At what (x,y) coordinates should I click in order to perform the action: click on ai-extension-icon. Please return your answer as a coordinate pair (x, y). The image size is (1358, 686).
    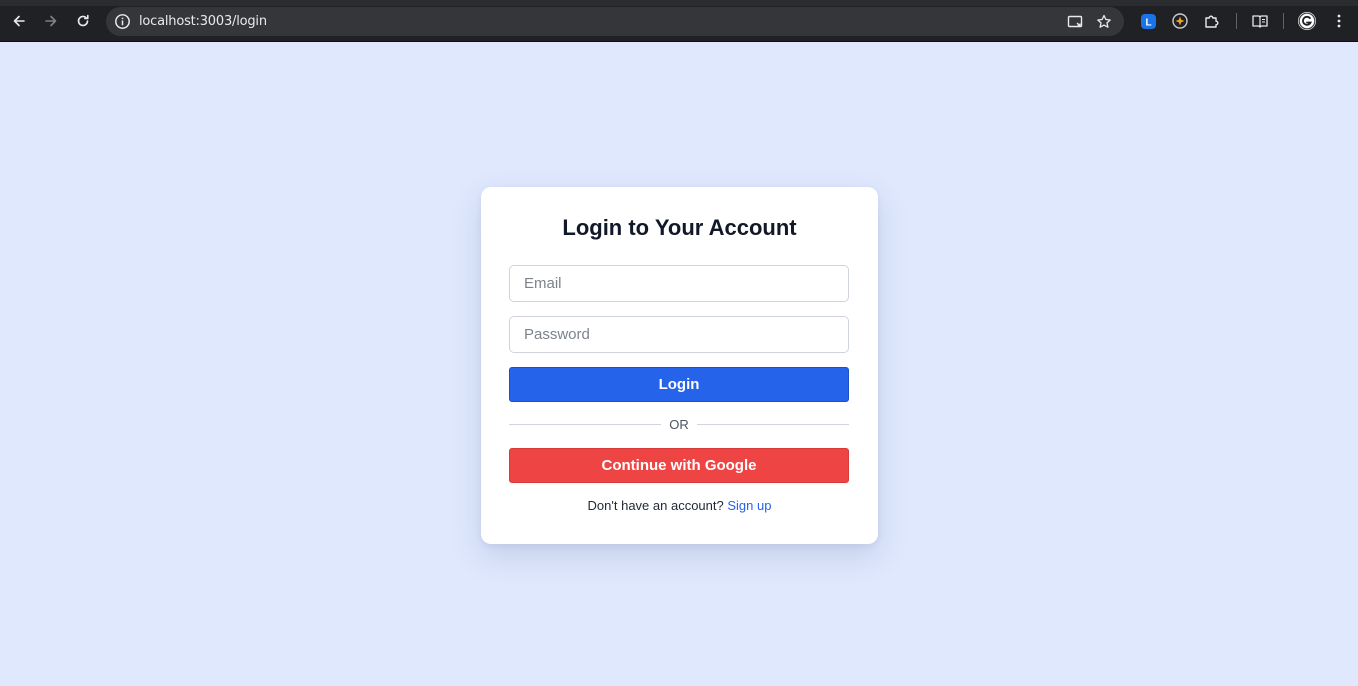
    Looking at the image, I should click on (1180, 21).